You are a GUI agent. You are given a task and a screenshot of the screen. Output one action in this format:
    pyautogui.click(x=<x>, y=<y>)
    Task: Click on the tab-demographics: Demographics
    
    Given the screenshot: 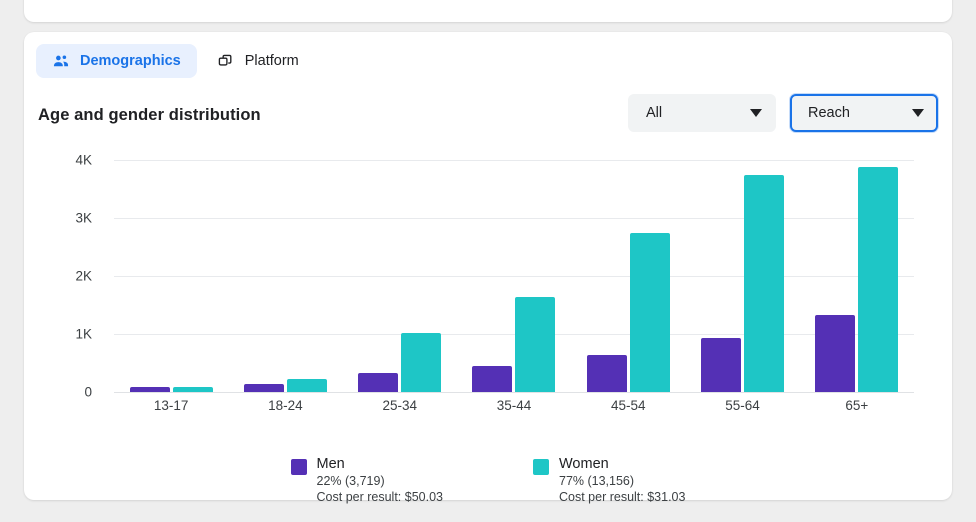 What is the action you would take?
    pyautogui.click(x=116, y=61)
    